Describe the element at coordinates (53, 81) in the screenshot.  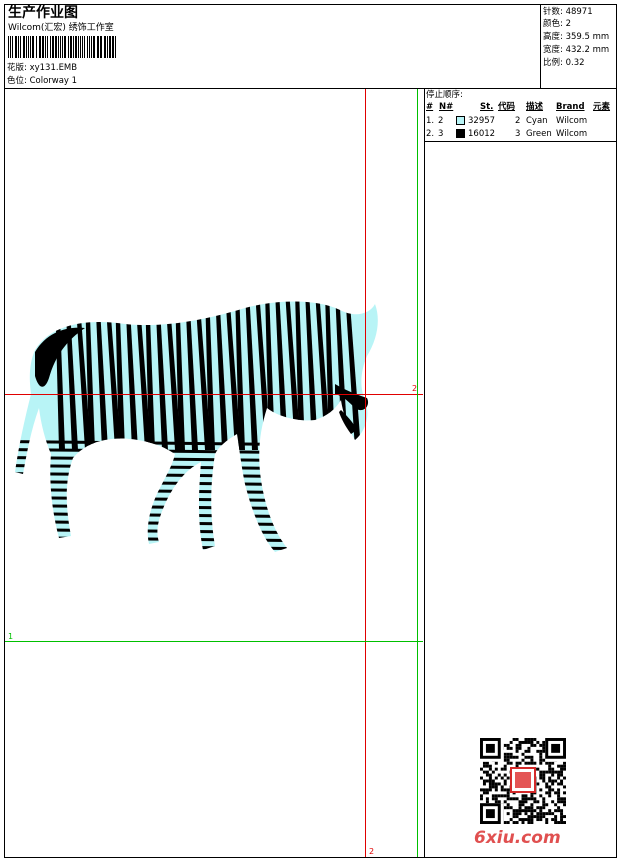
I see `colorway-value: Colorway 1` at that location.